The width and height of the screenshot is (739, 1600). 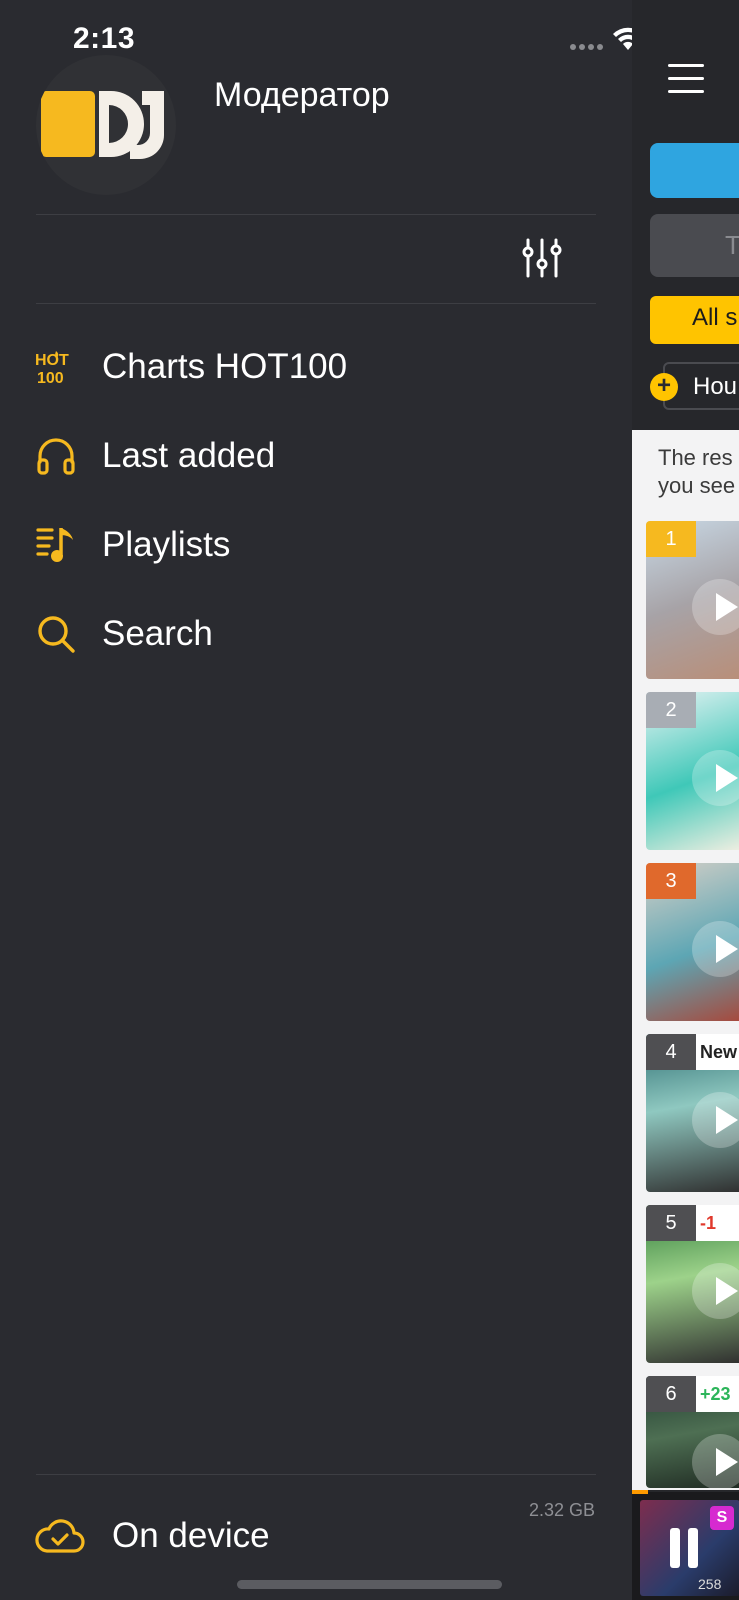 I want to click on cellular-signal-icon, so click(x=586, y=47).